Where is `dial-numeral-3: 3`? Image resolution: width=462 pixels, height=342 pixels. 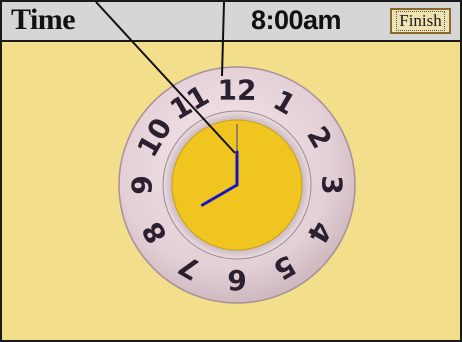 dial-numeral-3: 3 is located at coordinates (332, 184).